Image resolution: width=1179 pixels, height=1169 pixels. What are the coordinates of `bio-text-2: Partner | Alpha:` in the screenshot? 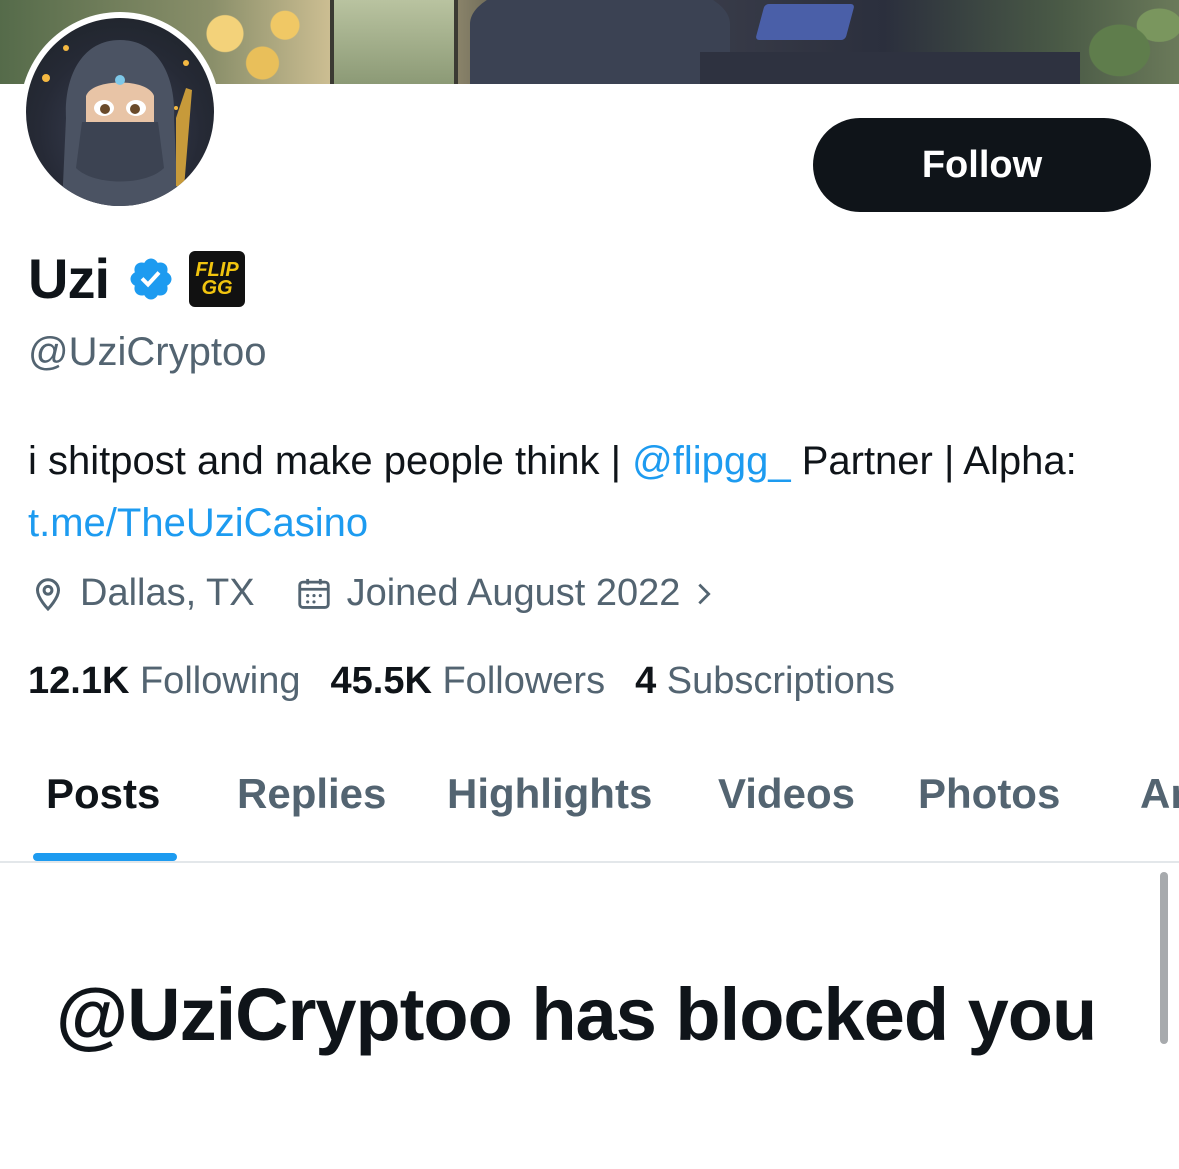 It's located at (933, 461).